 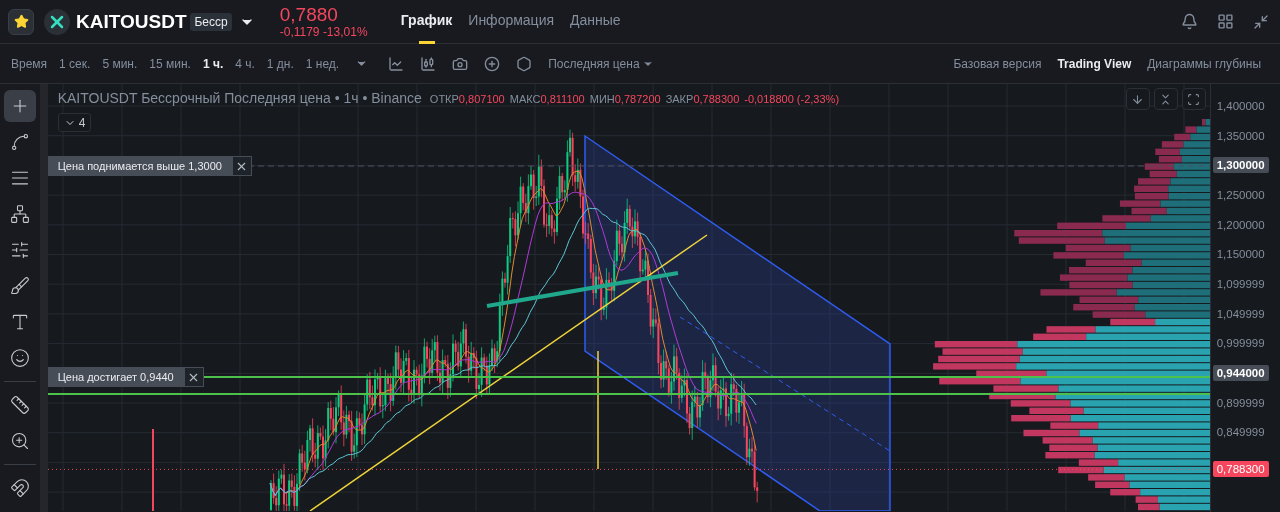 What do you see at coordinates (1240, 433) in the screenshot?
I see `price-tick: 0,849999` at bounding box center [1240, 433].